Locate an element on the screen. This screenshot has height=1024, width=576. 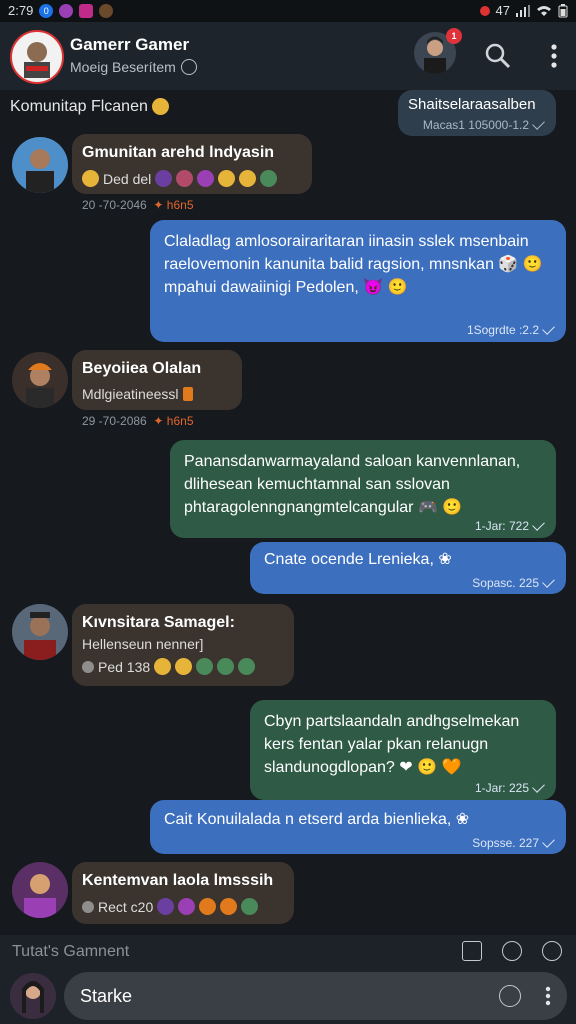
status-text: Mdlgieatineessl is located at coordinates (130, 394).